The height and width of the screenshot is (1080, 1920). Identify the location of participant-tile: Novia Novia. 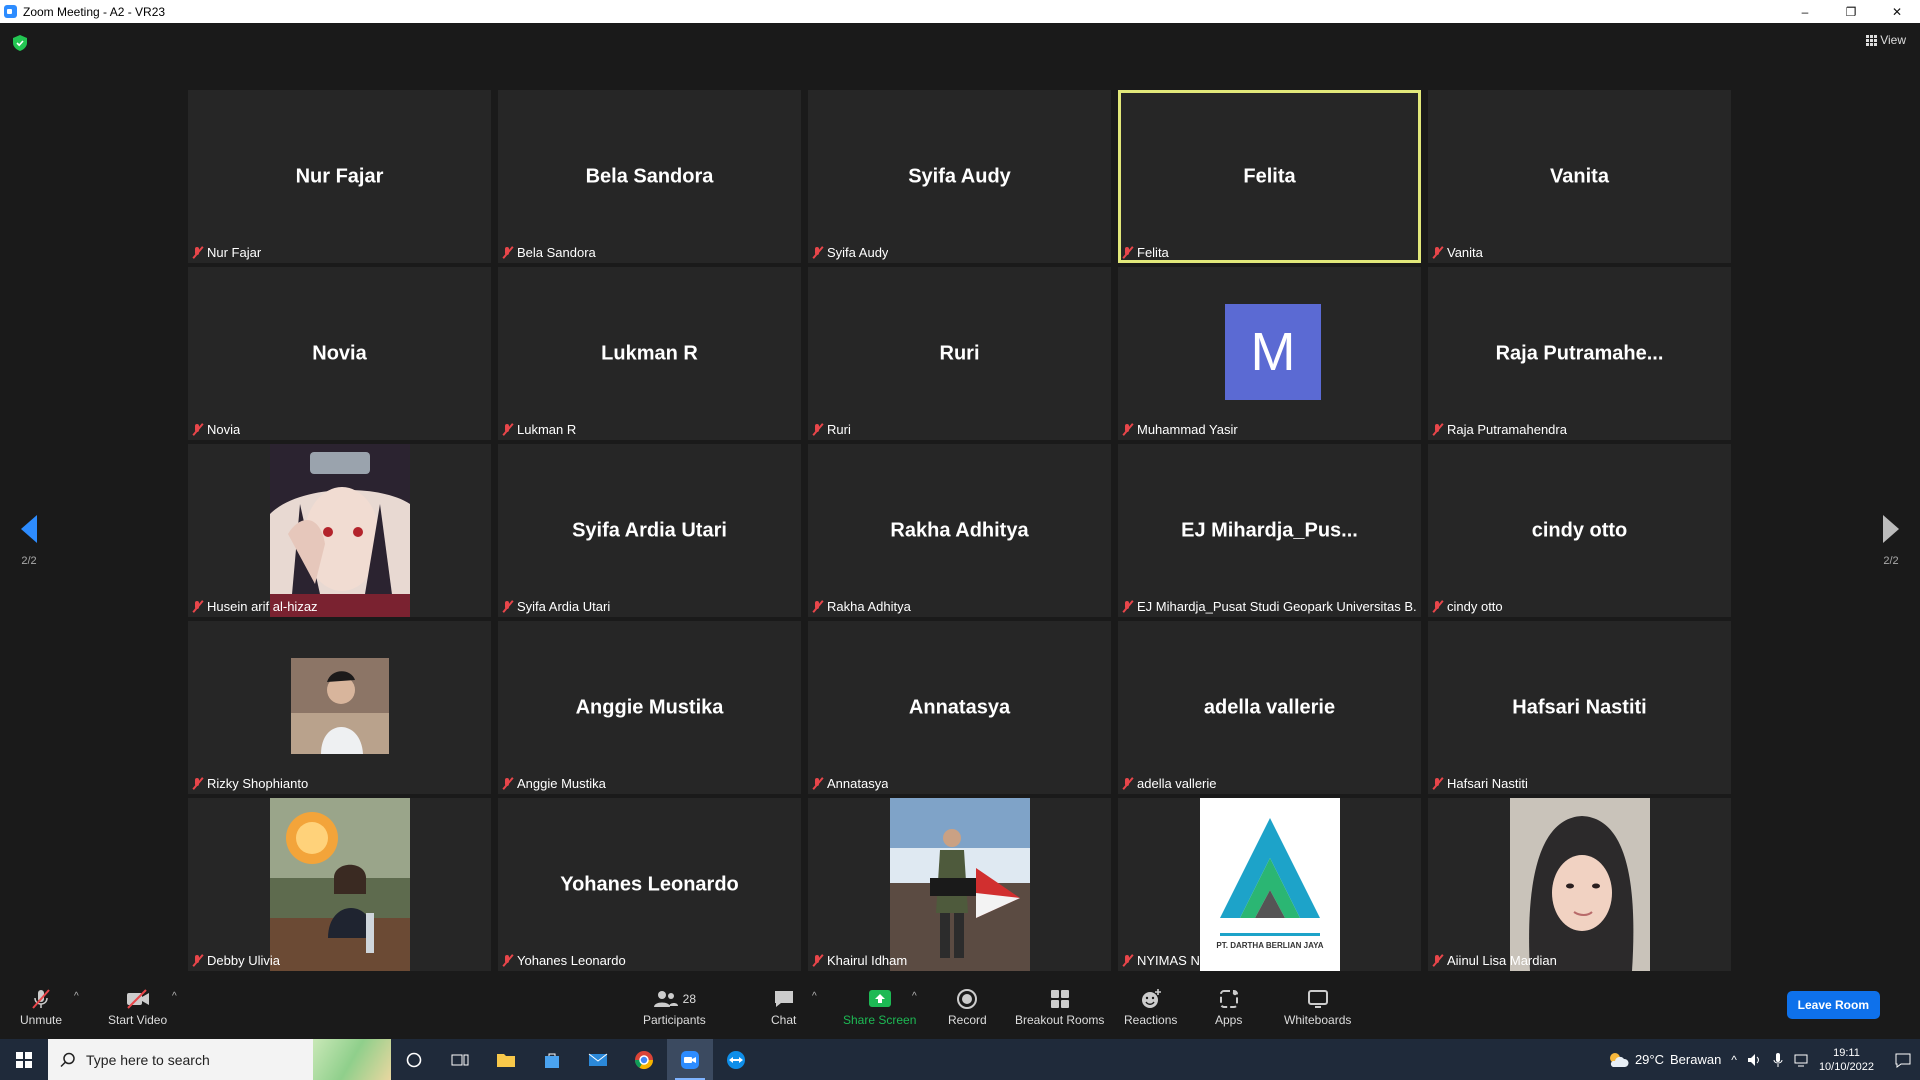
(339, 353).